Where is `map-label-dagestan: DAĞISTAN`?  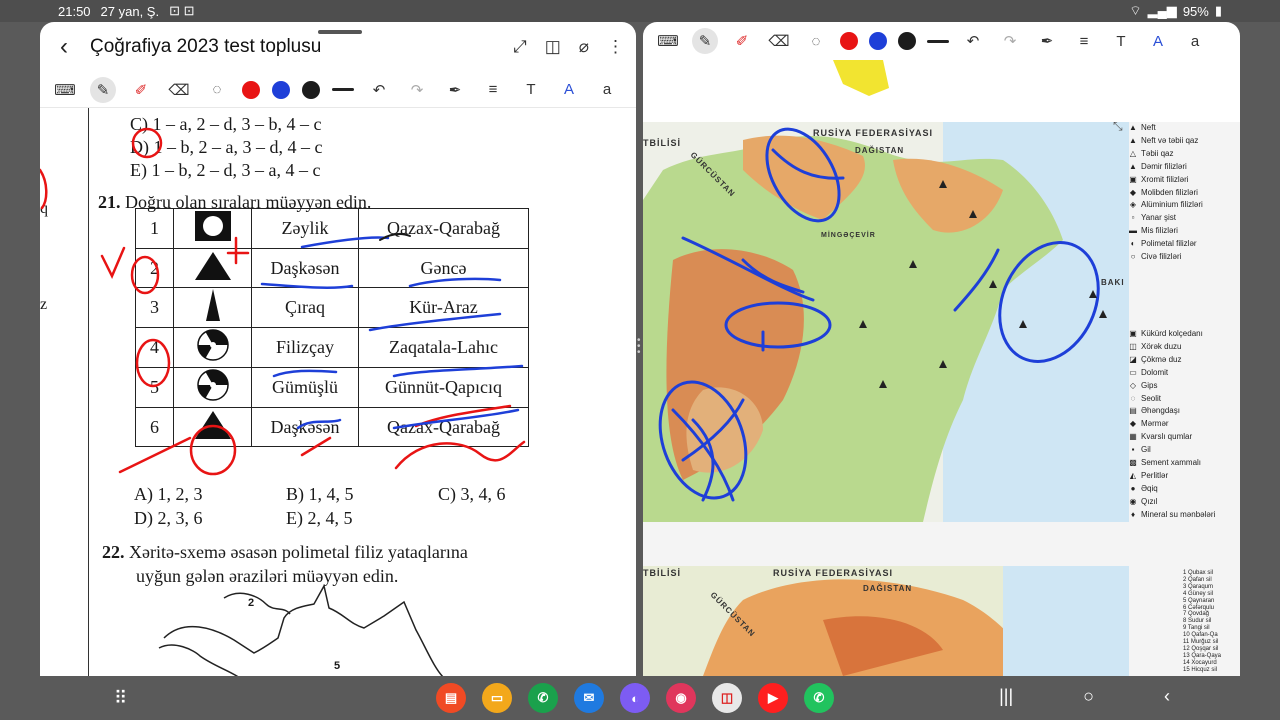 map-label-dagestan: DAĞISTAN is located at coordinates (888, 588).